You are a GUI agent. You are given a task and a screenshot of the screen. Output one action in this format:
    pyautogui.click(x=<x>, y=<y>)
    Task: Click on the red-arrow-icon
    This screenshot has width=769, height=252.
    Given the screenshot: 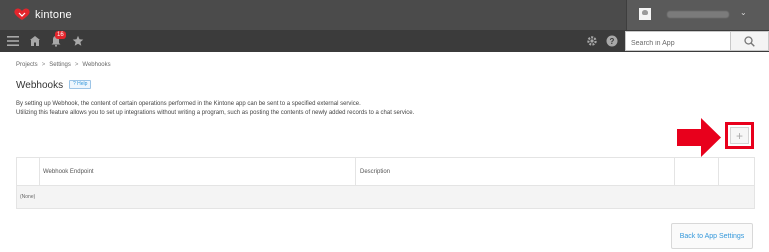 What is the action you would take?
    pyautogui.click(x=699, y=137)
    